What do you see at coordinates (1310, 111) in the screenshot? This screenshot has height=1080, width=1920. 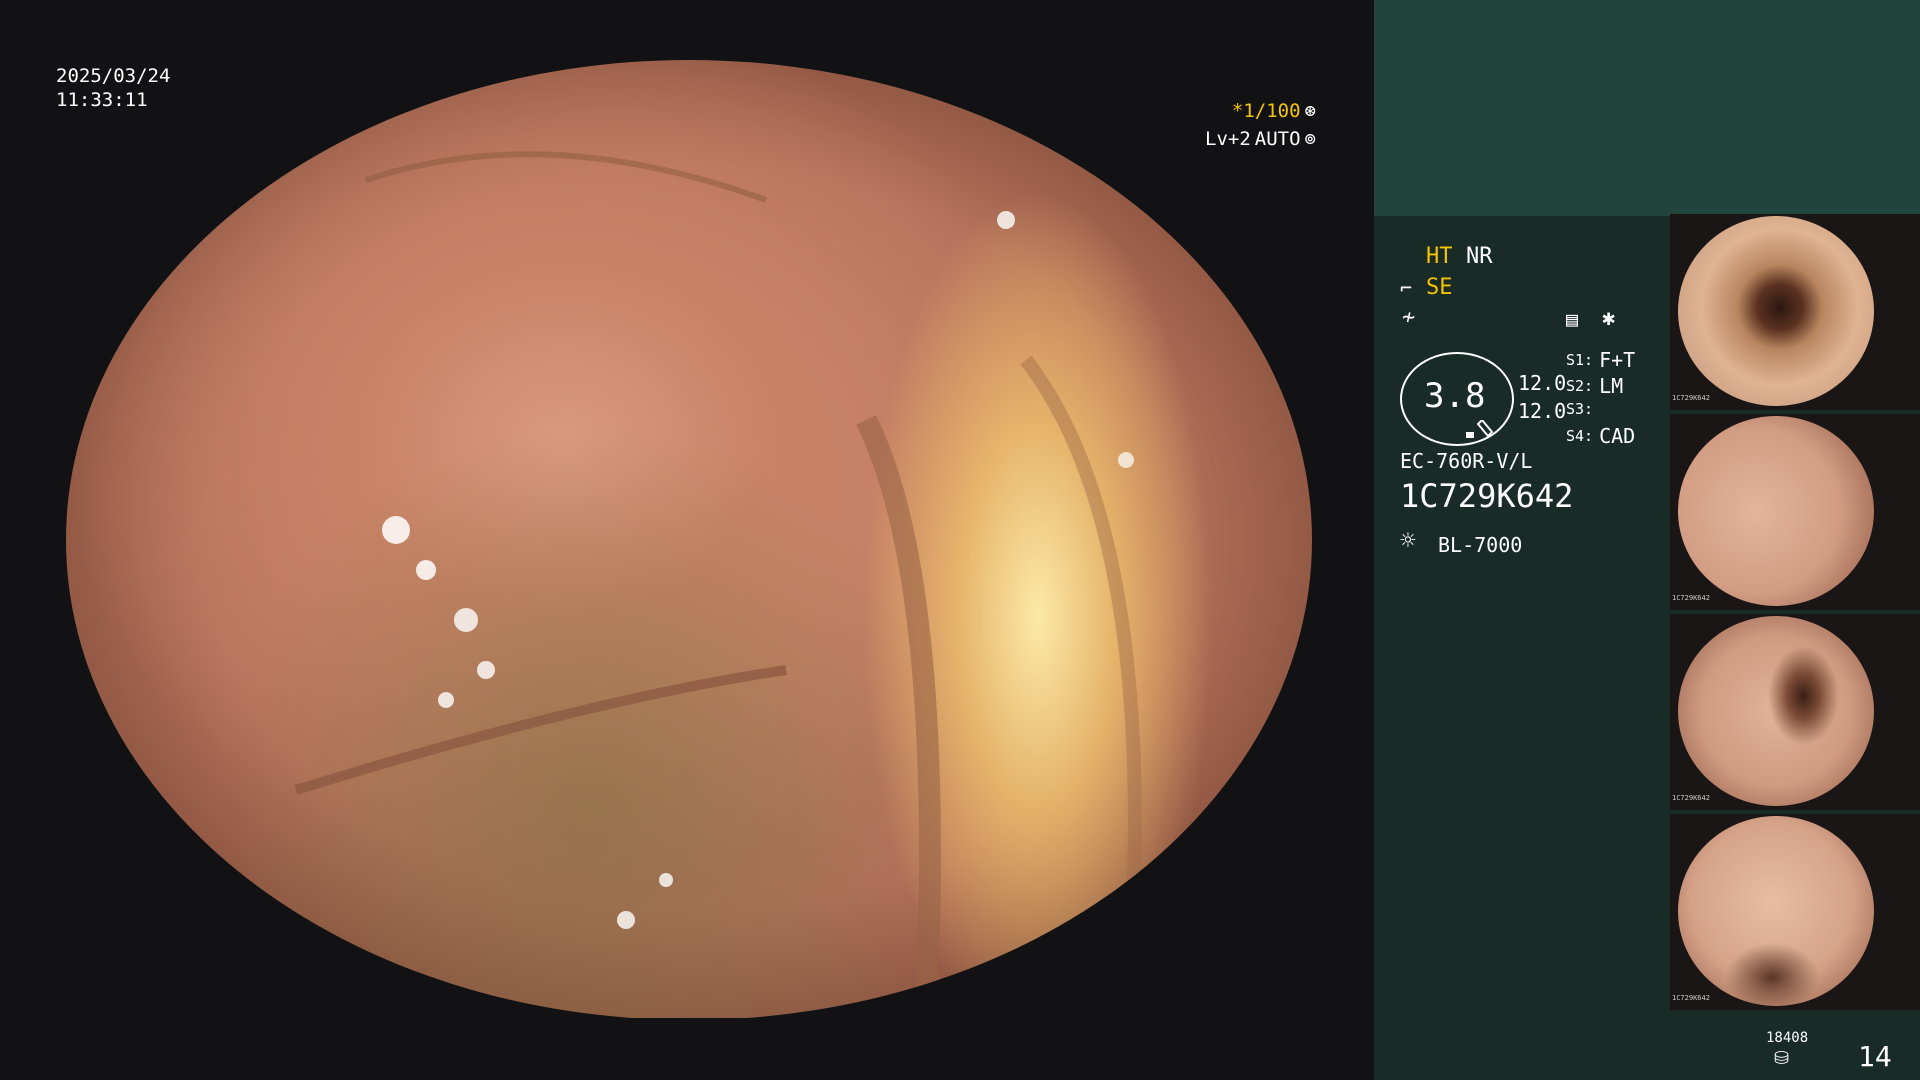 I see `circle-icon: ⊛` at bounding box center [1310, 111].